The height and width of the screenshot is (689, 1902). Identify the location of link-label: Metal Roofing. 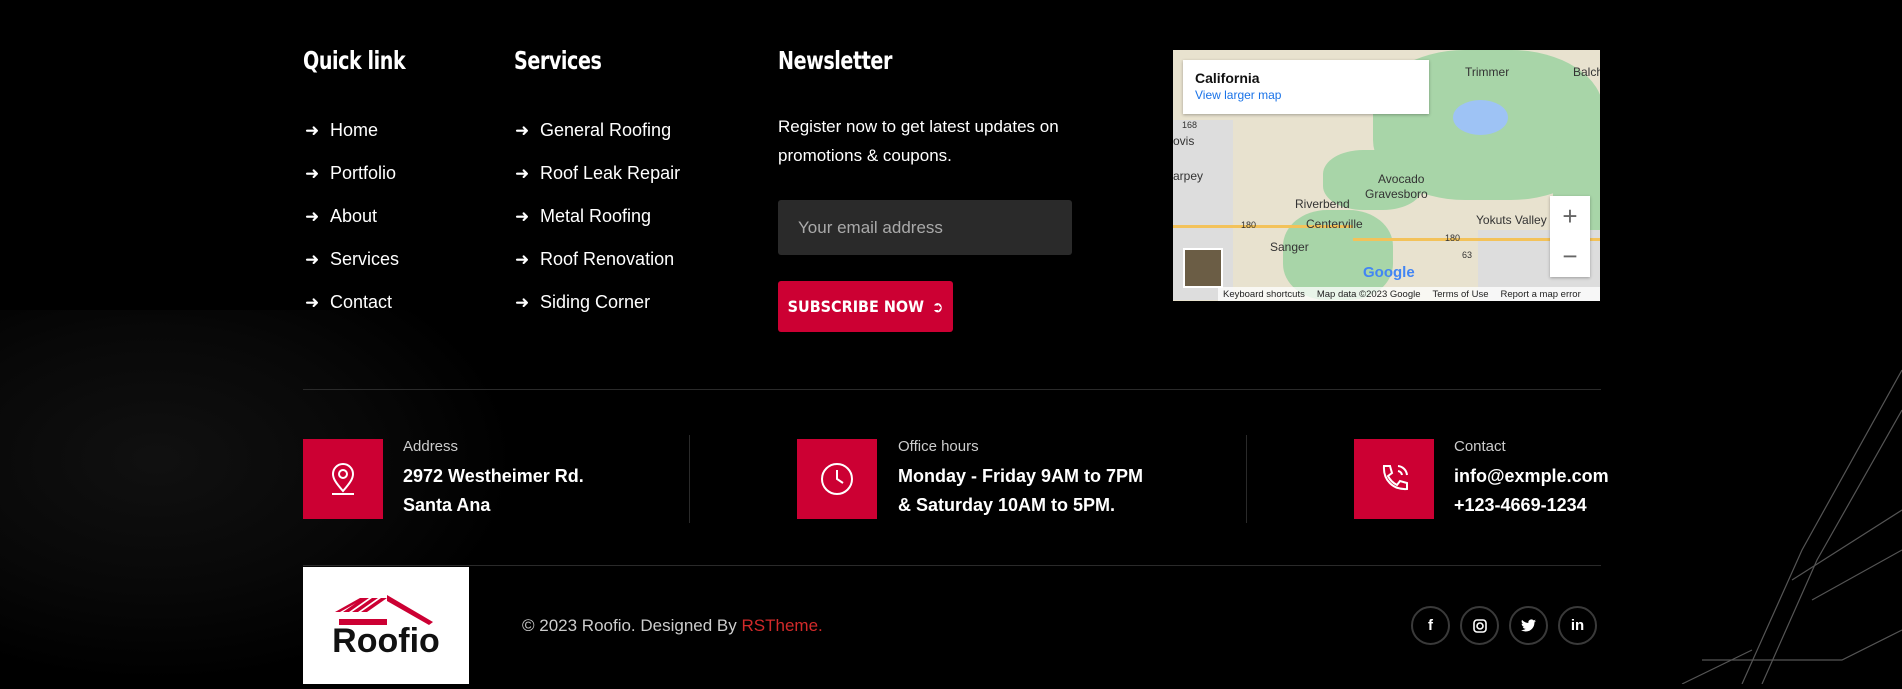
(596, 216).